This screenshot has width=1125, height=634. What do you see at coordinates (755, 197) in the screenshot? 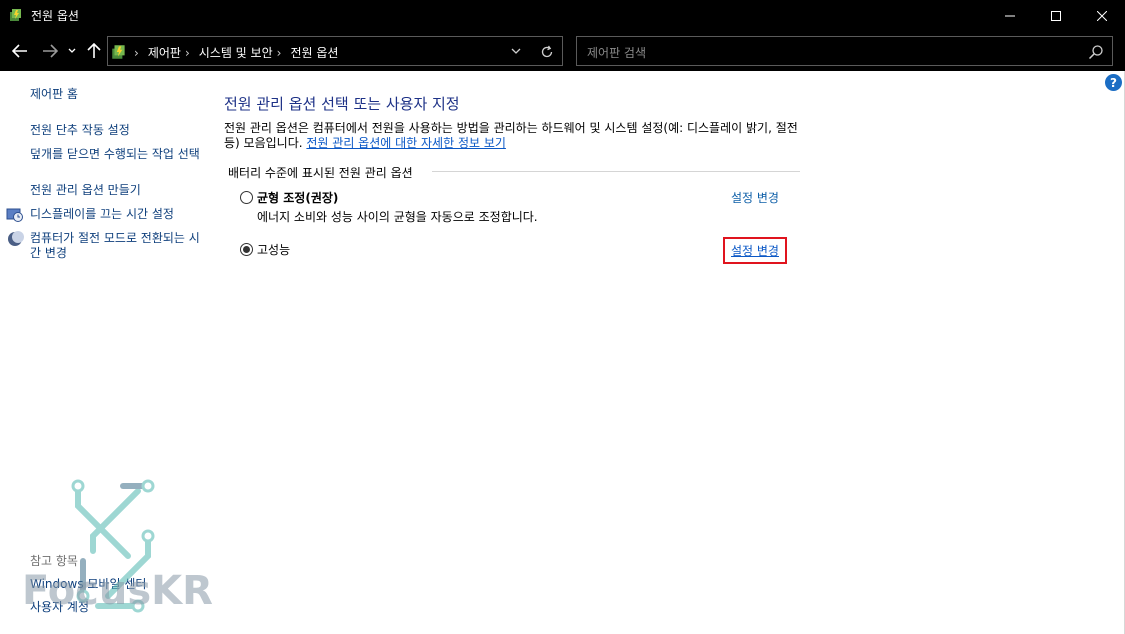
I see `change-balanced-settings-link: 설정 변경` at bounding box center [755, 197].